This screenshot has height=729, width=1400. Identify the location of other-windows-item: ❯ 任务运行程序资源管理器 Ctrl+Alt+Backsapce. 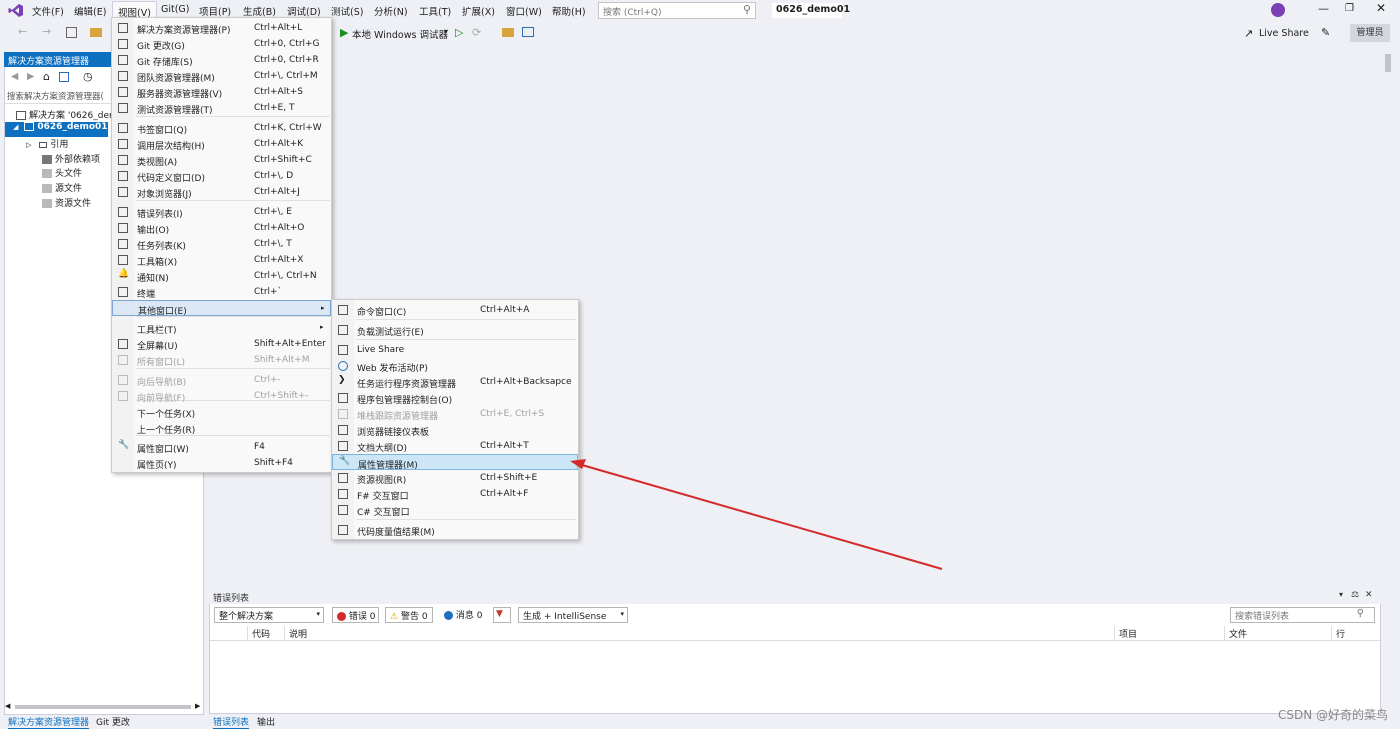
(455, 382).